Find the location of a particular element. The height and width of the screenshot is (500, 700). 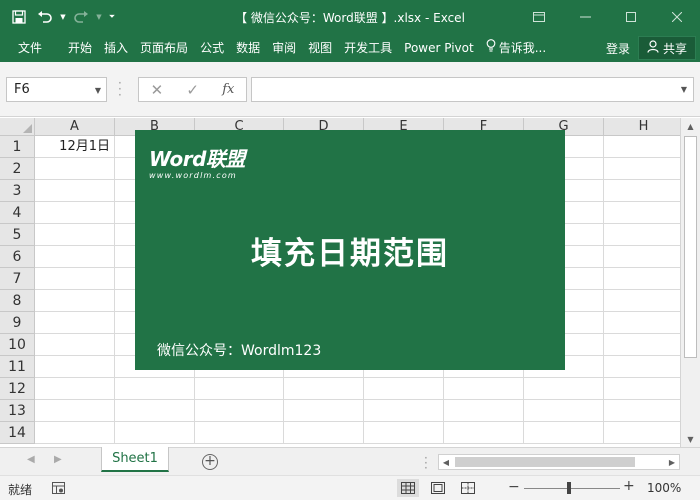

cell-h14 is located at coordinates (642, 433).